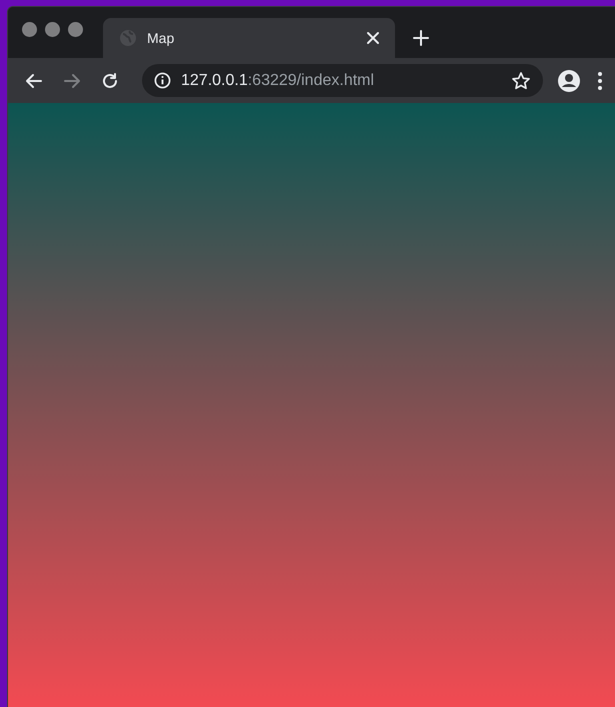 This screenshot has height=707, width=615. I want to click on address-bar: 127.0.0.1:63229/index.html, so click(342, 80).